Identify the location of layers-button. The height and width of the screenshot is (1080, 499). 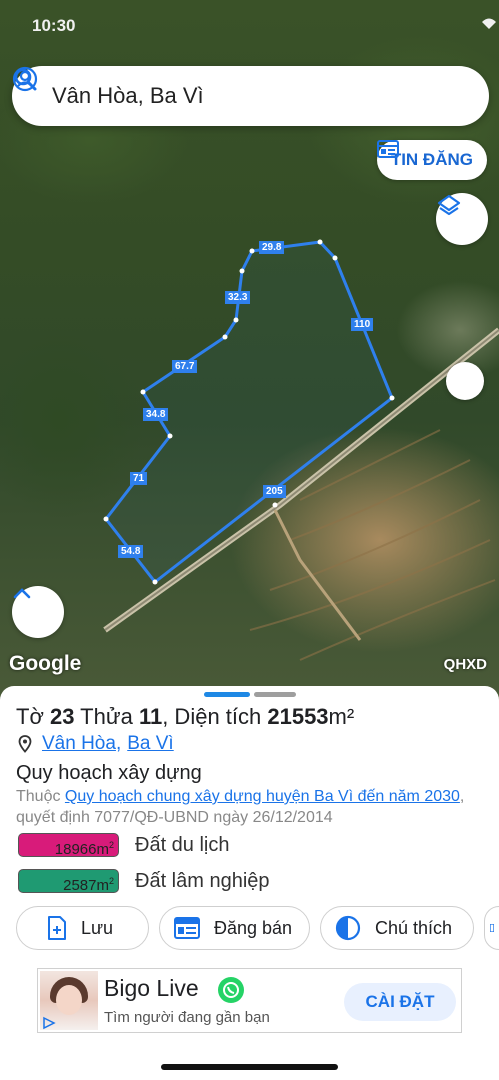
(462, 219).